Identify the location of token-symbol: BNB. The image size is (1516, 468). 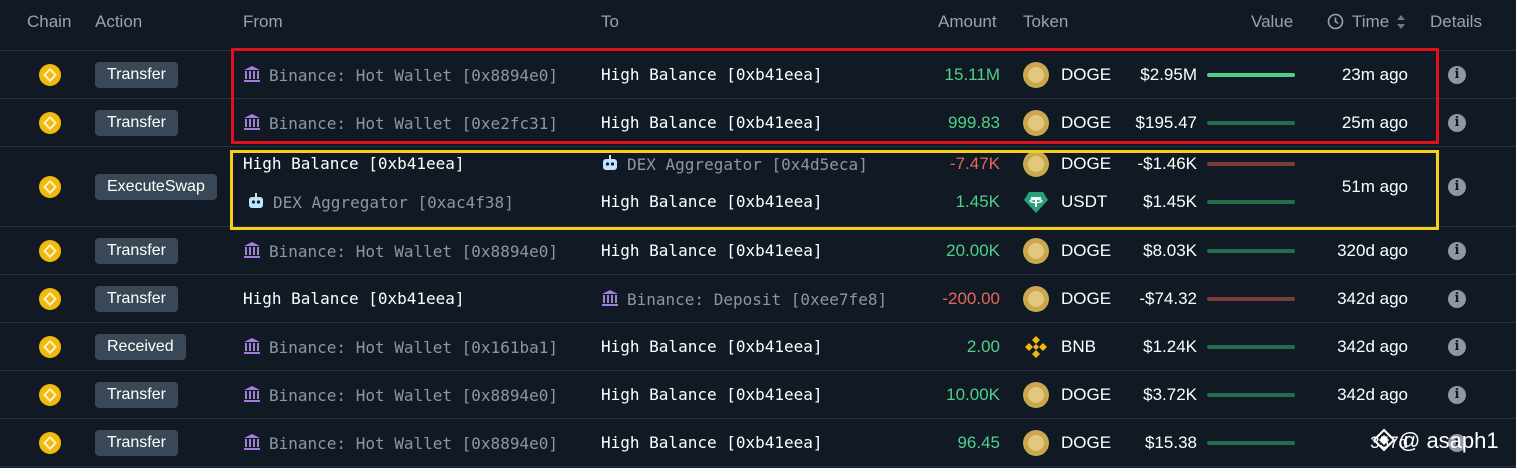
(1078, 347).